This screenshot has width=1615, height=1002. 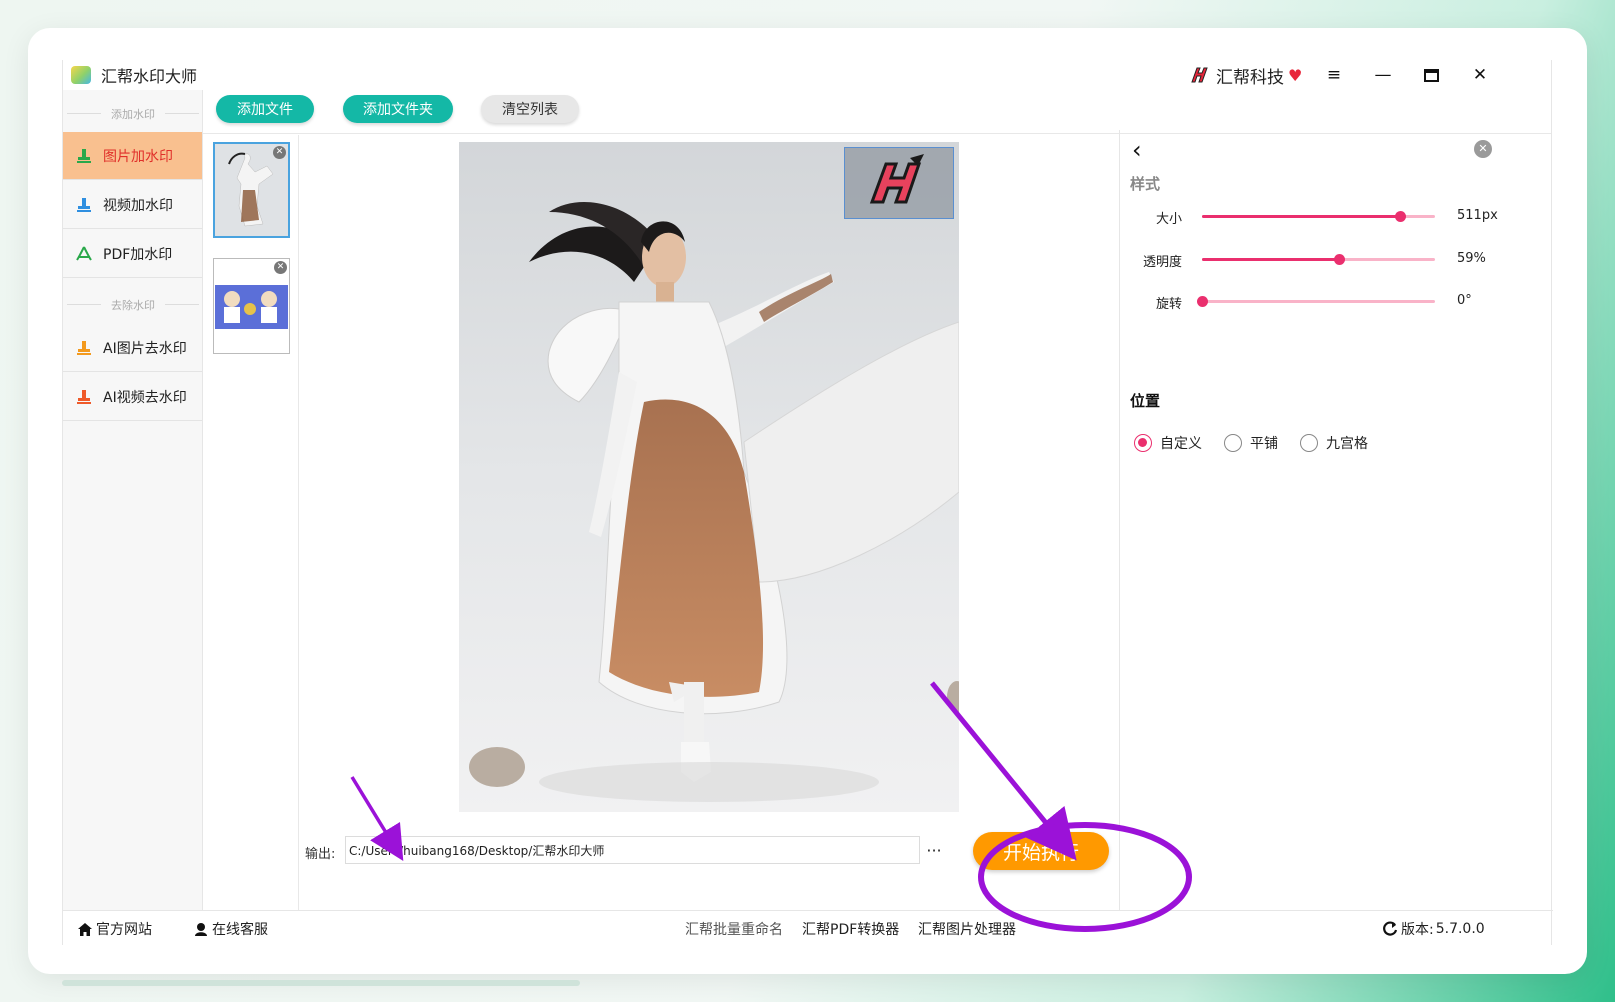 I want to click on watermark-overlay, so click(x=899, y=183).